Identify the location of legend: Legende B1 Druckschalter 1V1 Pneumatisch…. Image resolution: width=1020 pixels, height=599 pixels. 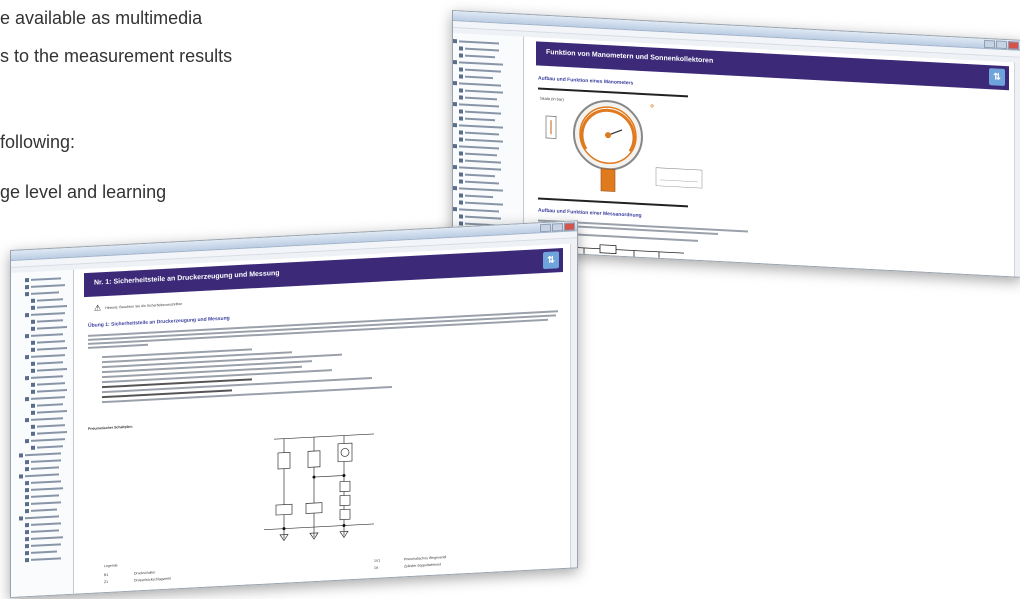
(334, 562).